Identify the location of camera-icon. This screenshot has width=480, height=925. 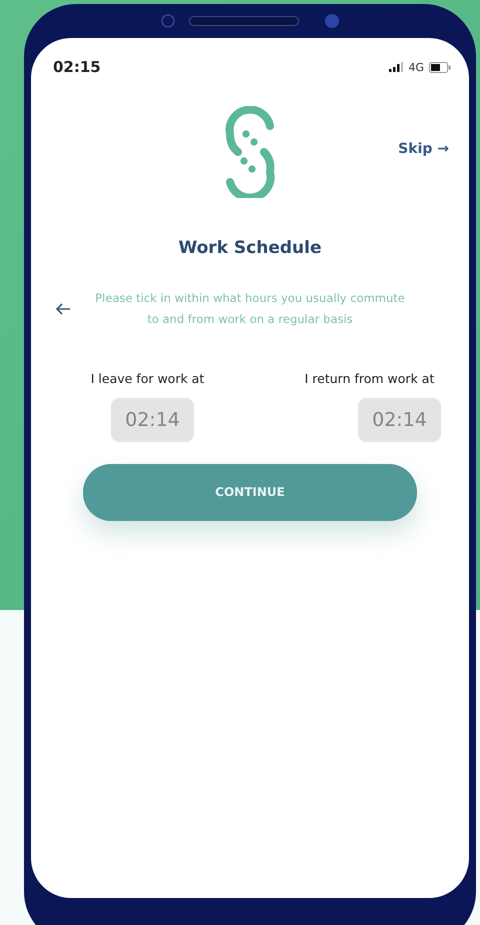
(168, 21).